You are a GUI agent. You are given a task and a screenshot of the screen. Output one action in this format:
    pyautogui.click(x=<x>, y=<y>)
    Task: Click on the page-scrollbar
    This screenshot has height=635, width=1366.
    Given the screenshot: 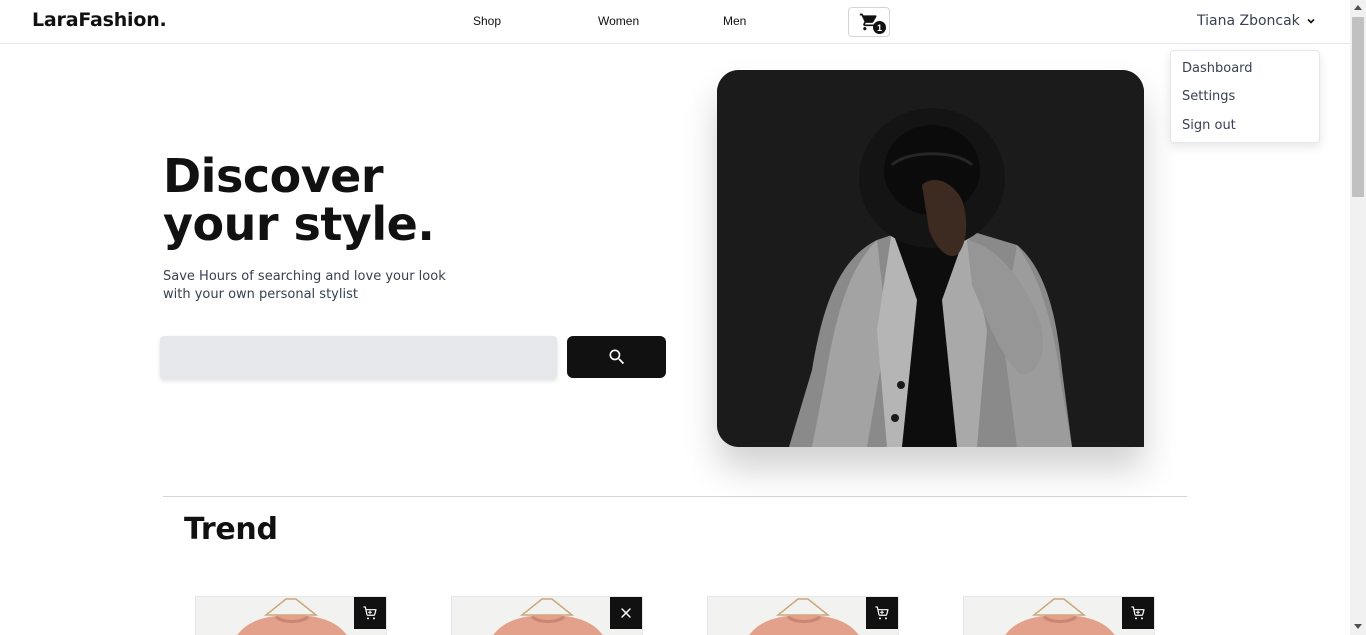 What is the action you would take?
    pyautogui.click(x=1358, y=317)
    